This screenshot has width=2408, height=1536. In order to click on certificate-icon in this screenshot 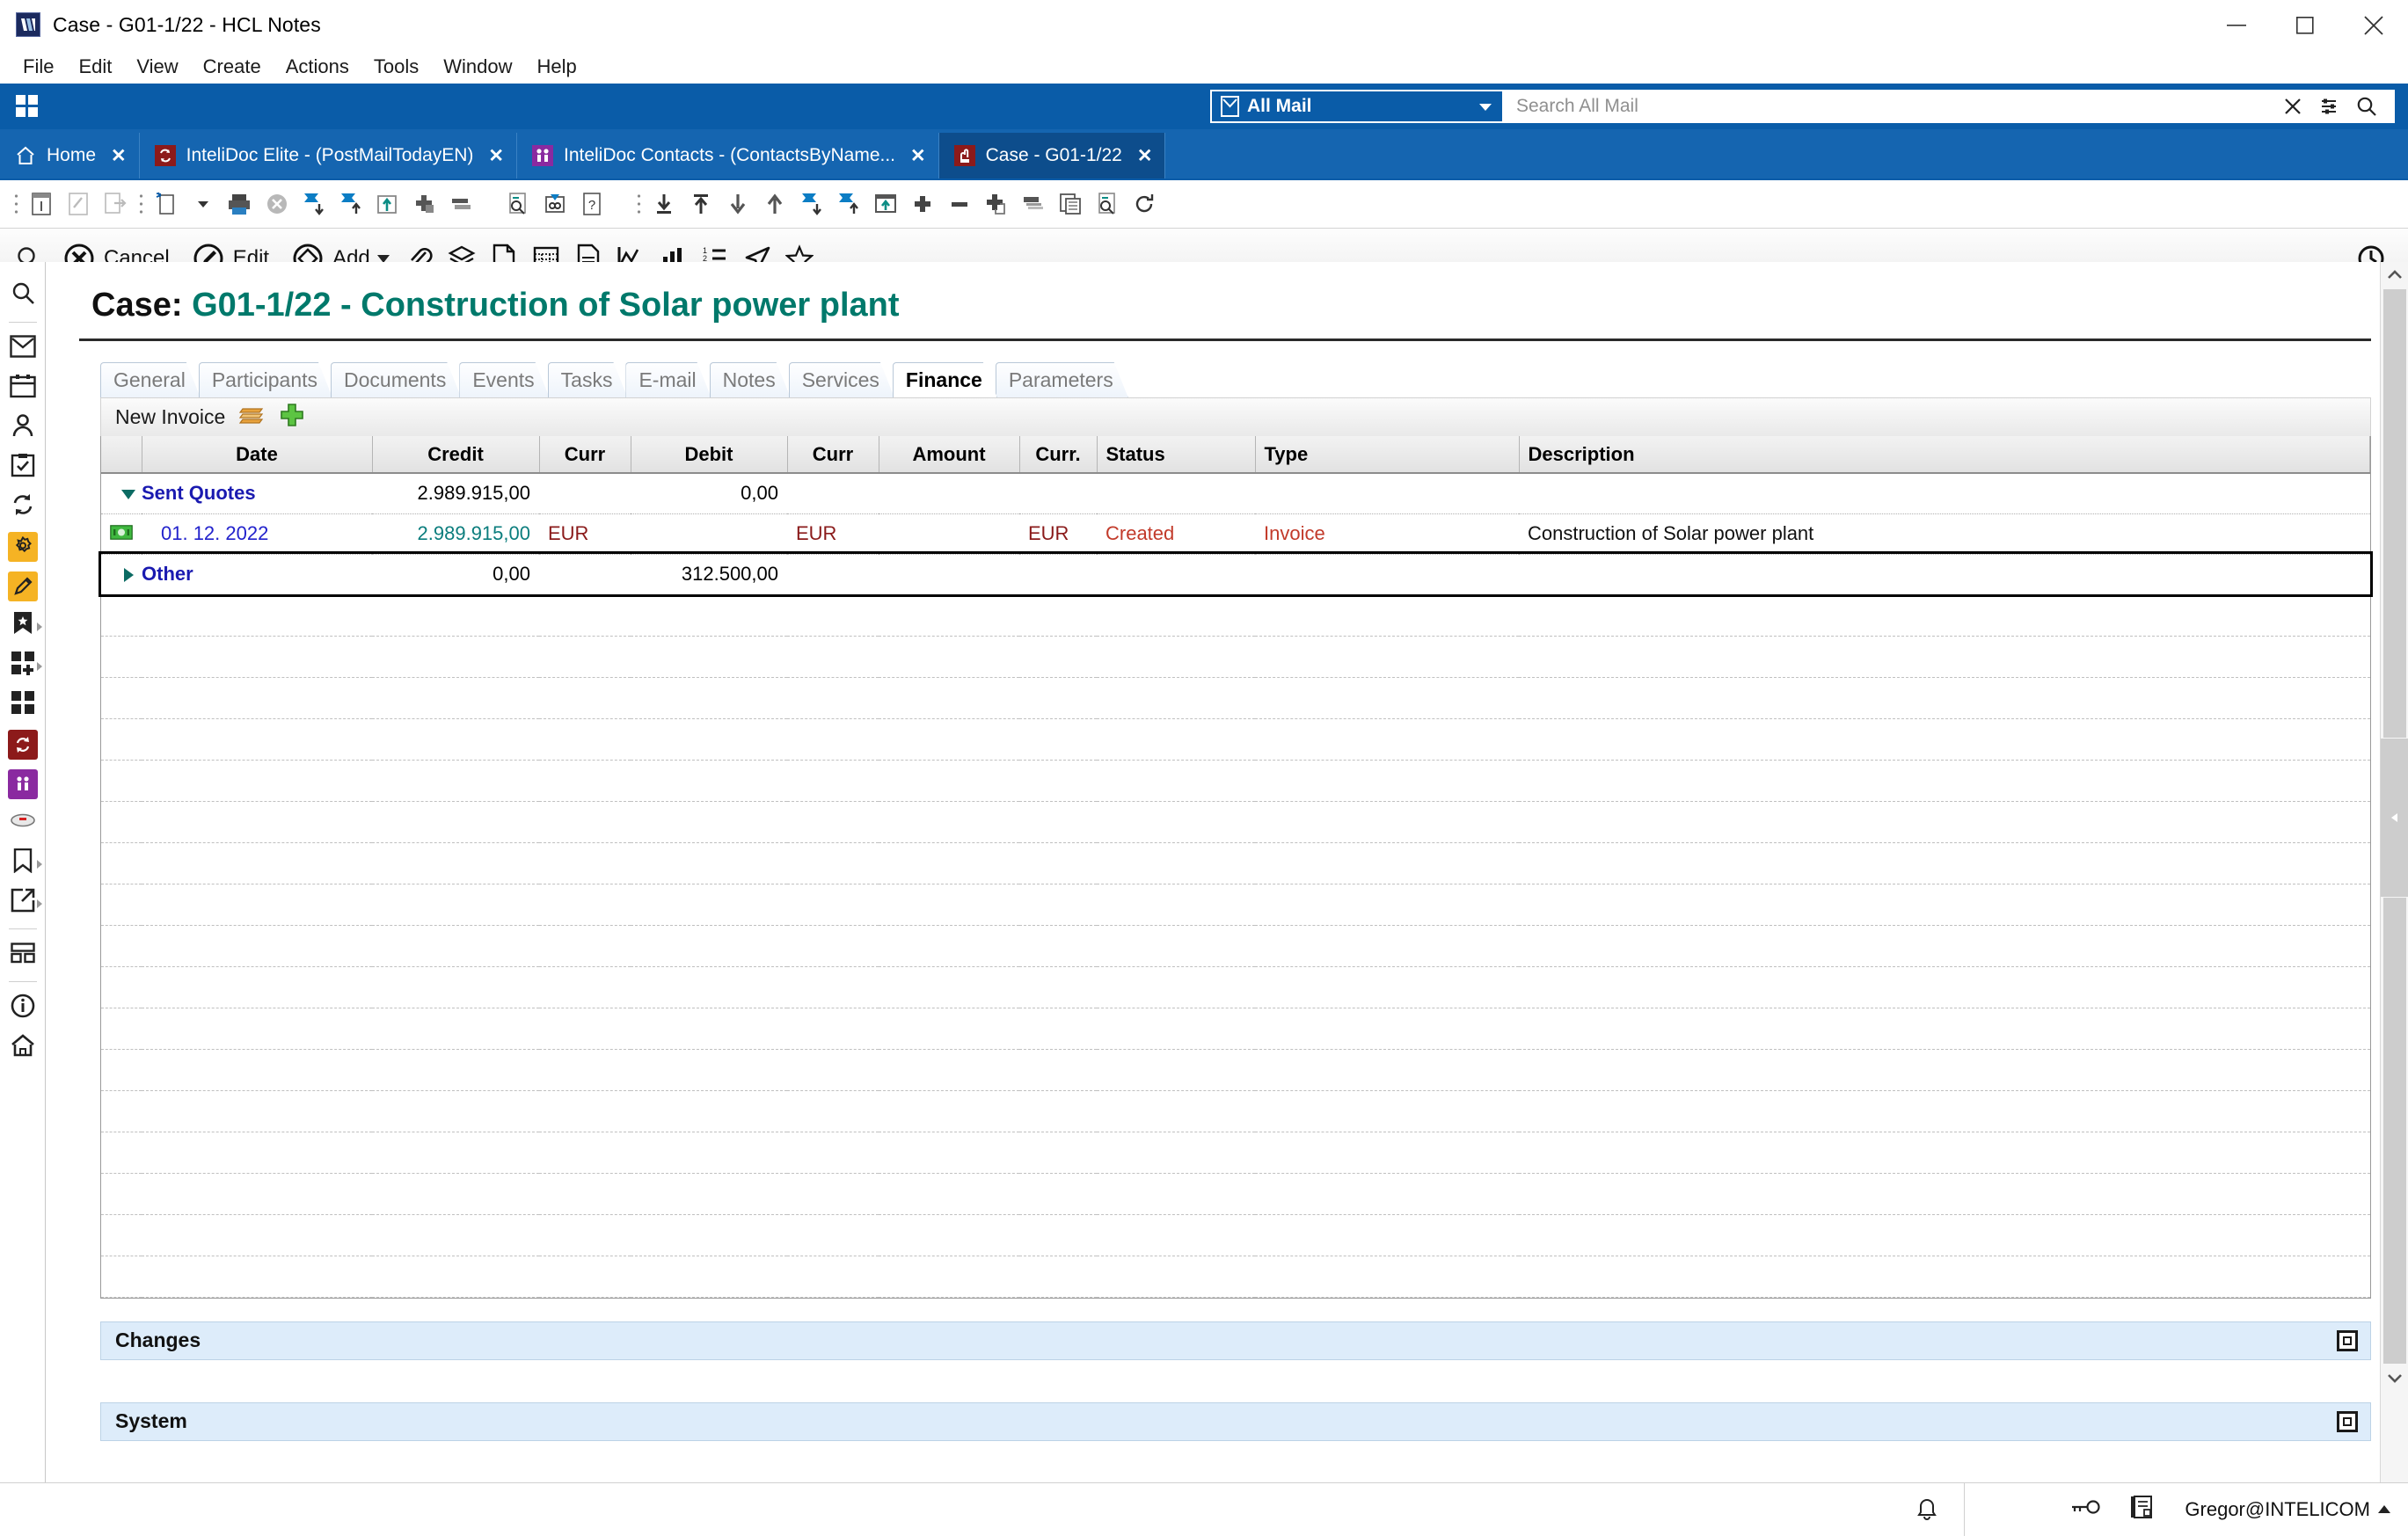, I will do `click(2142, 1510)`.